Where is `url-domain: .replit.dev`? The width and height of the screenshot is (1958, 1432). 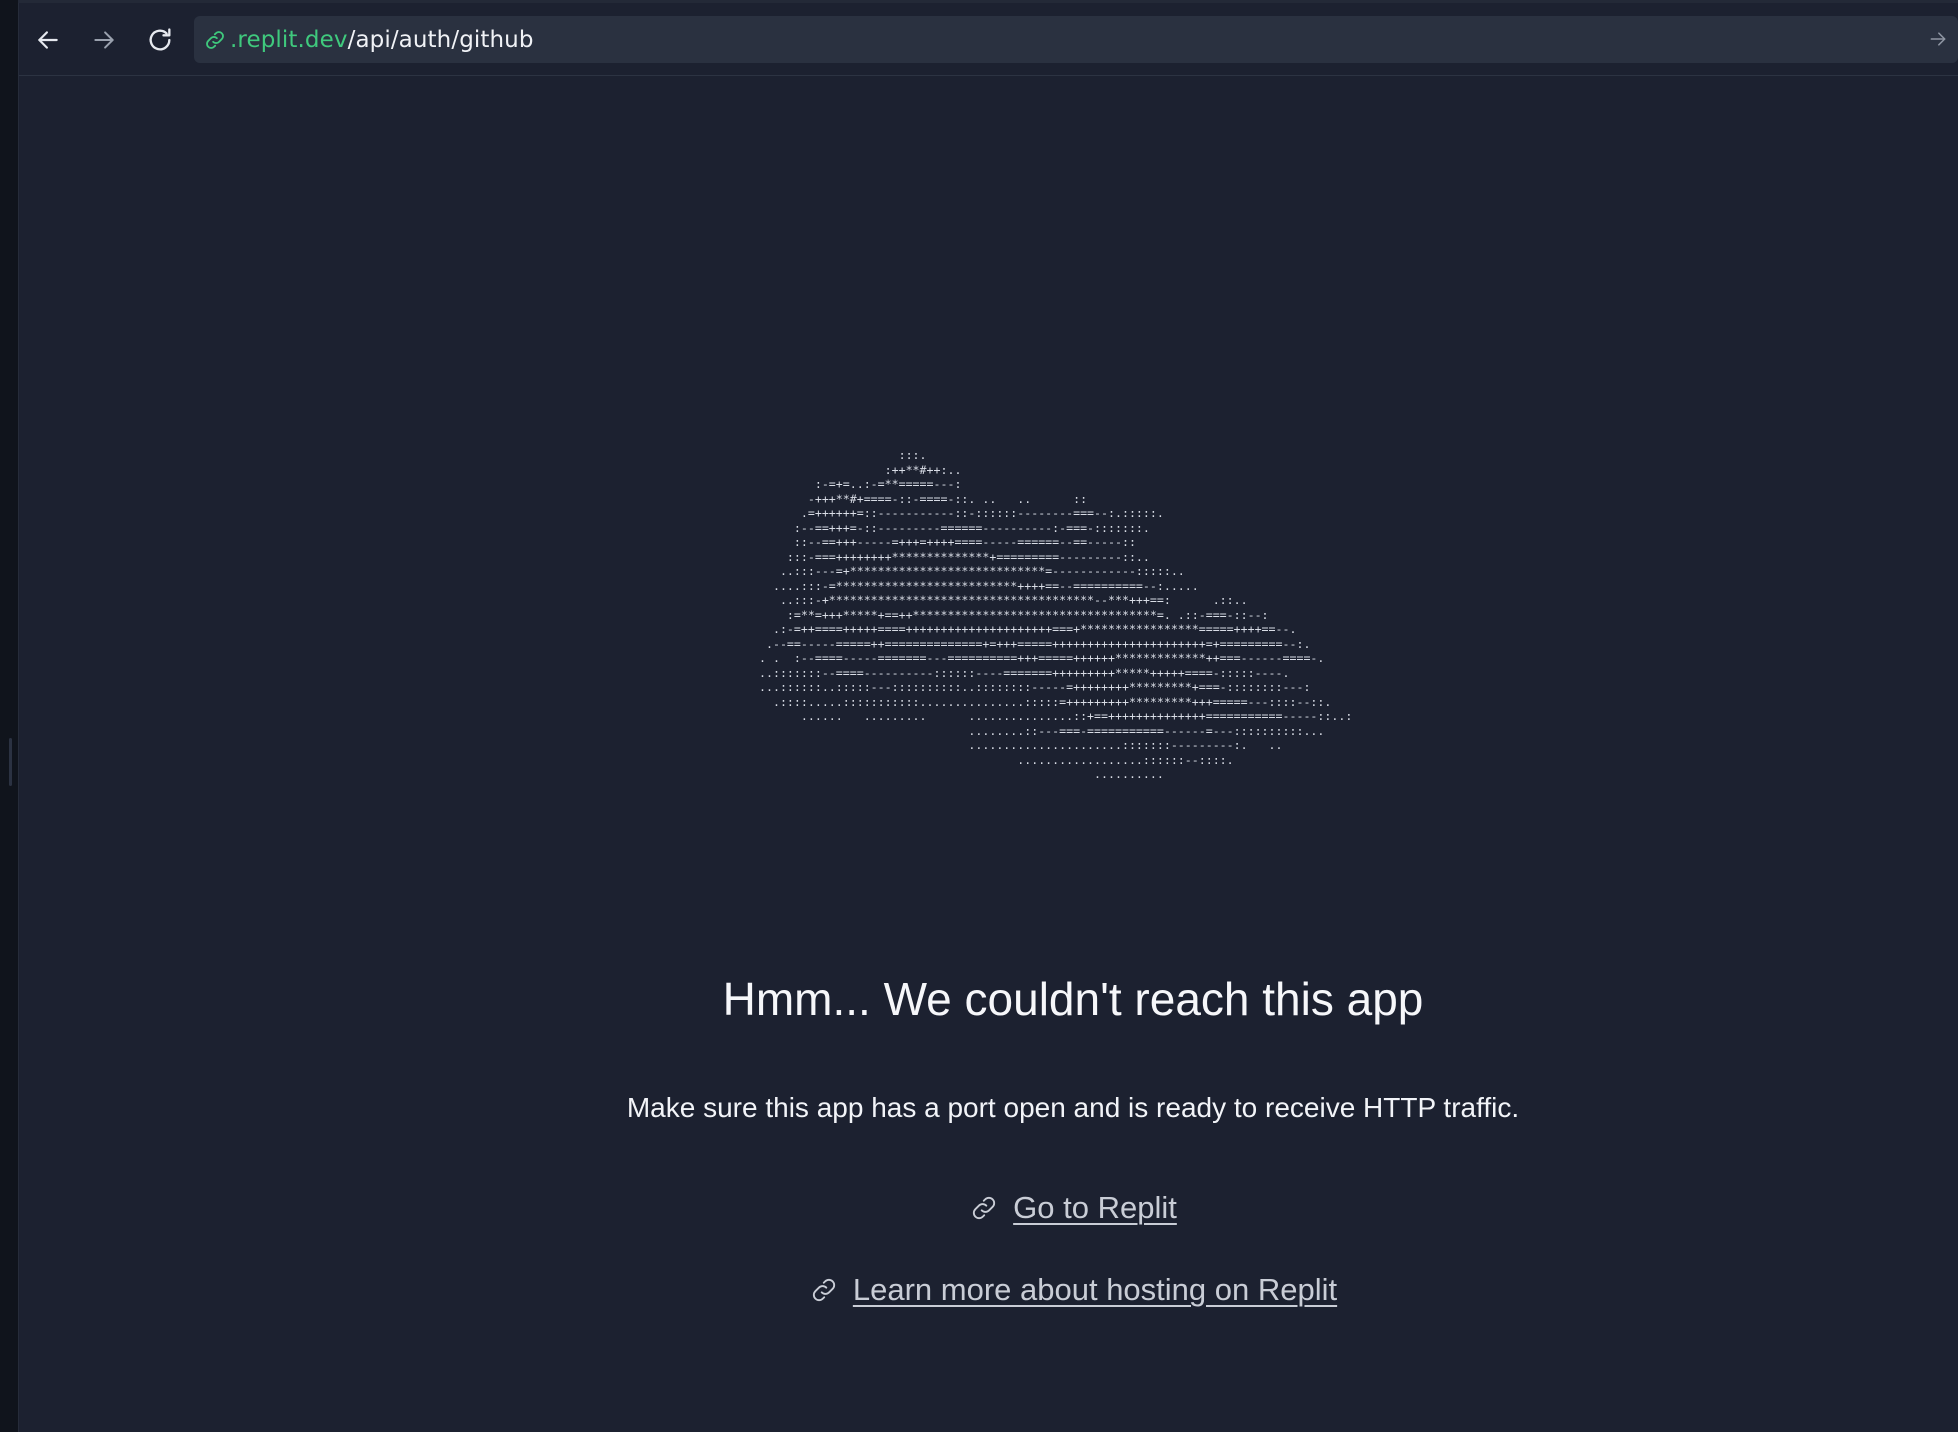
url-domain: .replit.dev is located at coordinates (289, 39).